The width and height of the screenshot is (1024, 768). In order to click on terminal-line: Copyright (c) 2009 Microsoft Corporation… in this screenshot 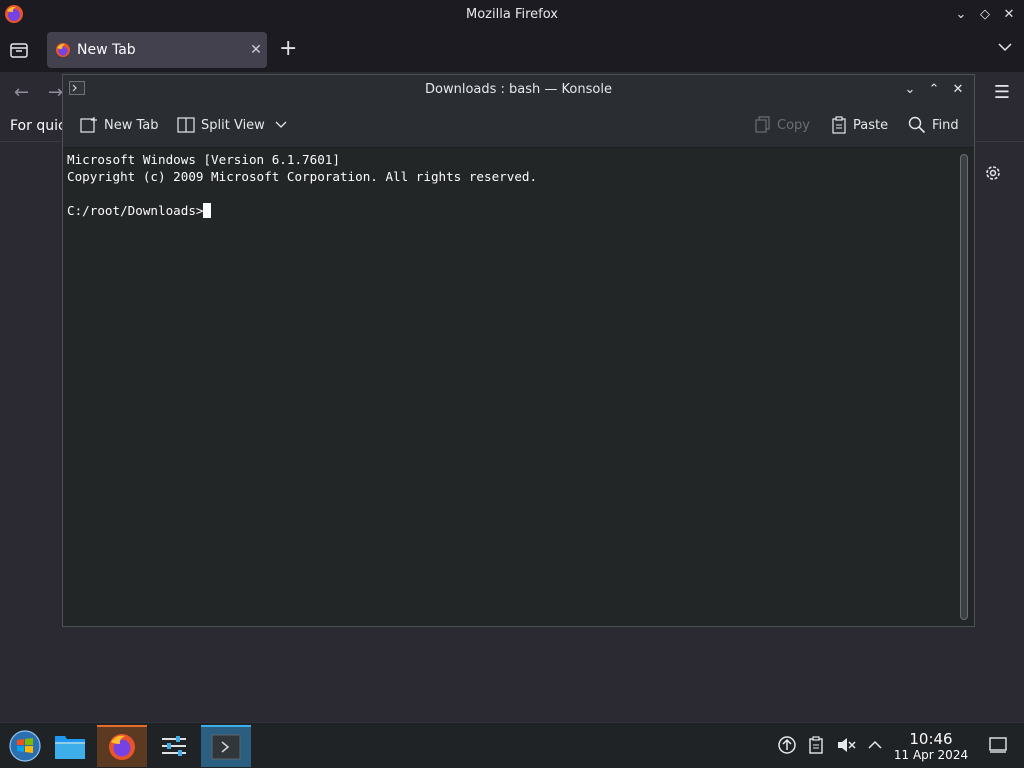, I will do `click(302, 176)`.